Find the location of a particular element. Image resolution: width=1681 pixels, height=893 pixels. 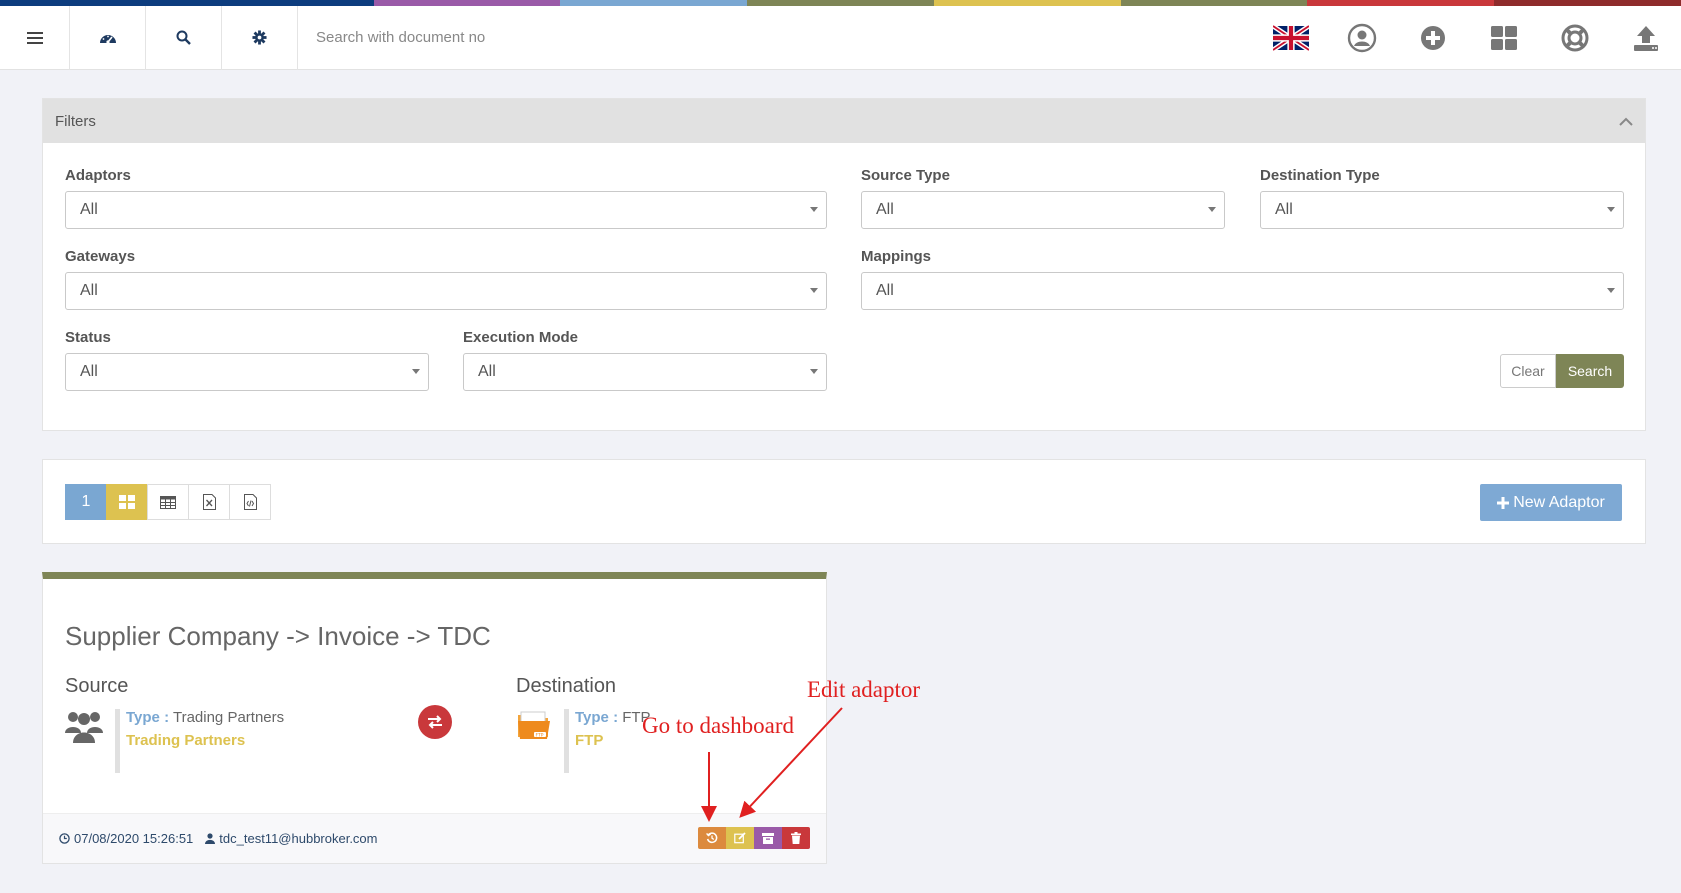

destination-type-filter: Destination Type All is located at coordinates (1442, 198).